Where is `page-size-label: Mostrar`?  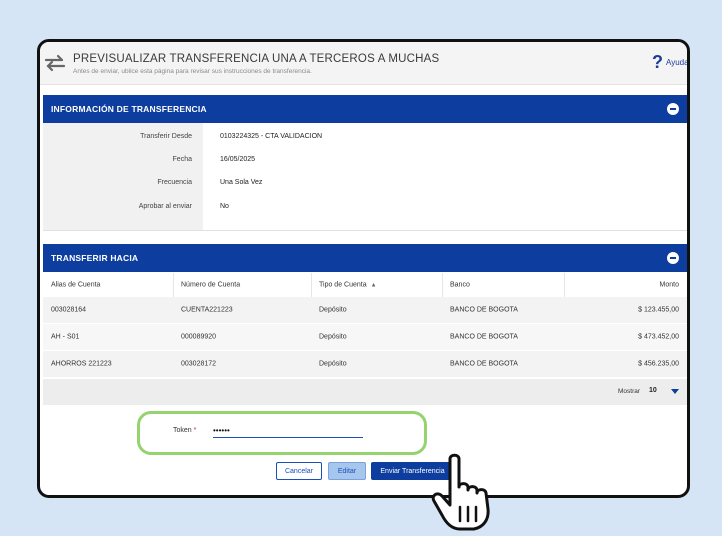
page-size-label: Mostrar is located at coordinates (629, 391).